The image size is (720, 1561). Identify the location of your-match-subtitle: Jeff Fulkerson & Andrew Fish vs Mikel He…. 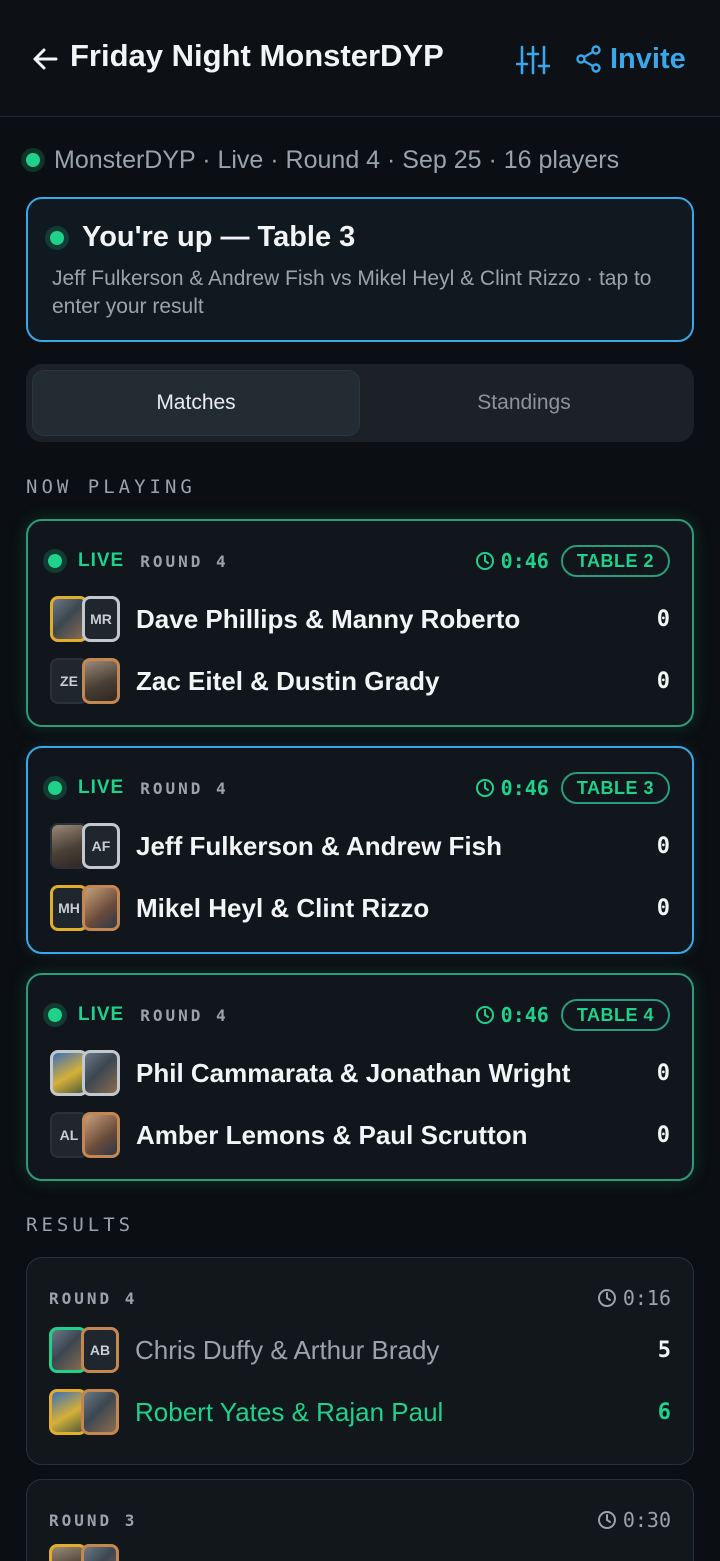
(352, 292).